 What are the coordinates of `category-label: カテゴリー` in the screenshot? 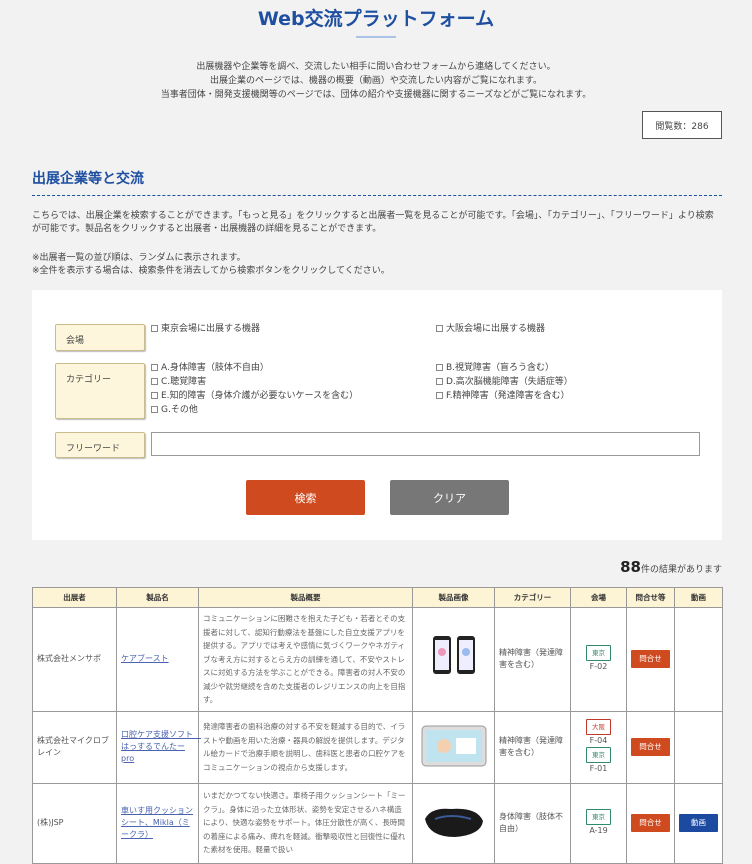 It's located at (100, 391).